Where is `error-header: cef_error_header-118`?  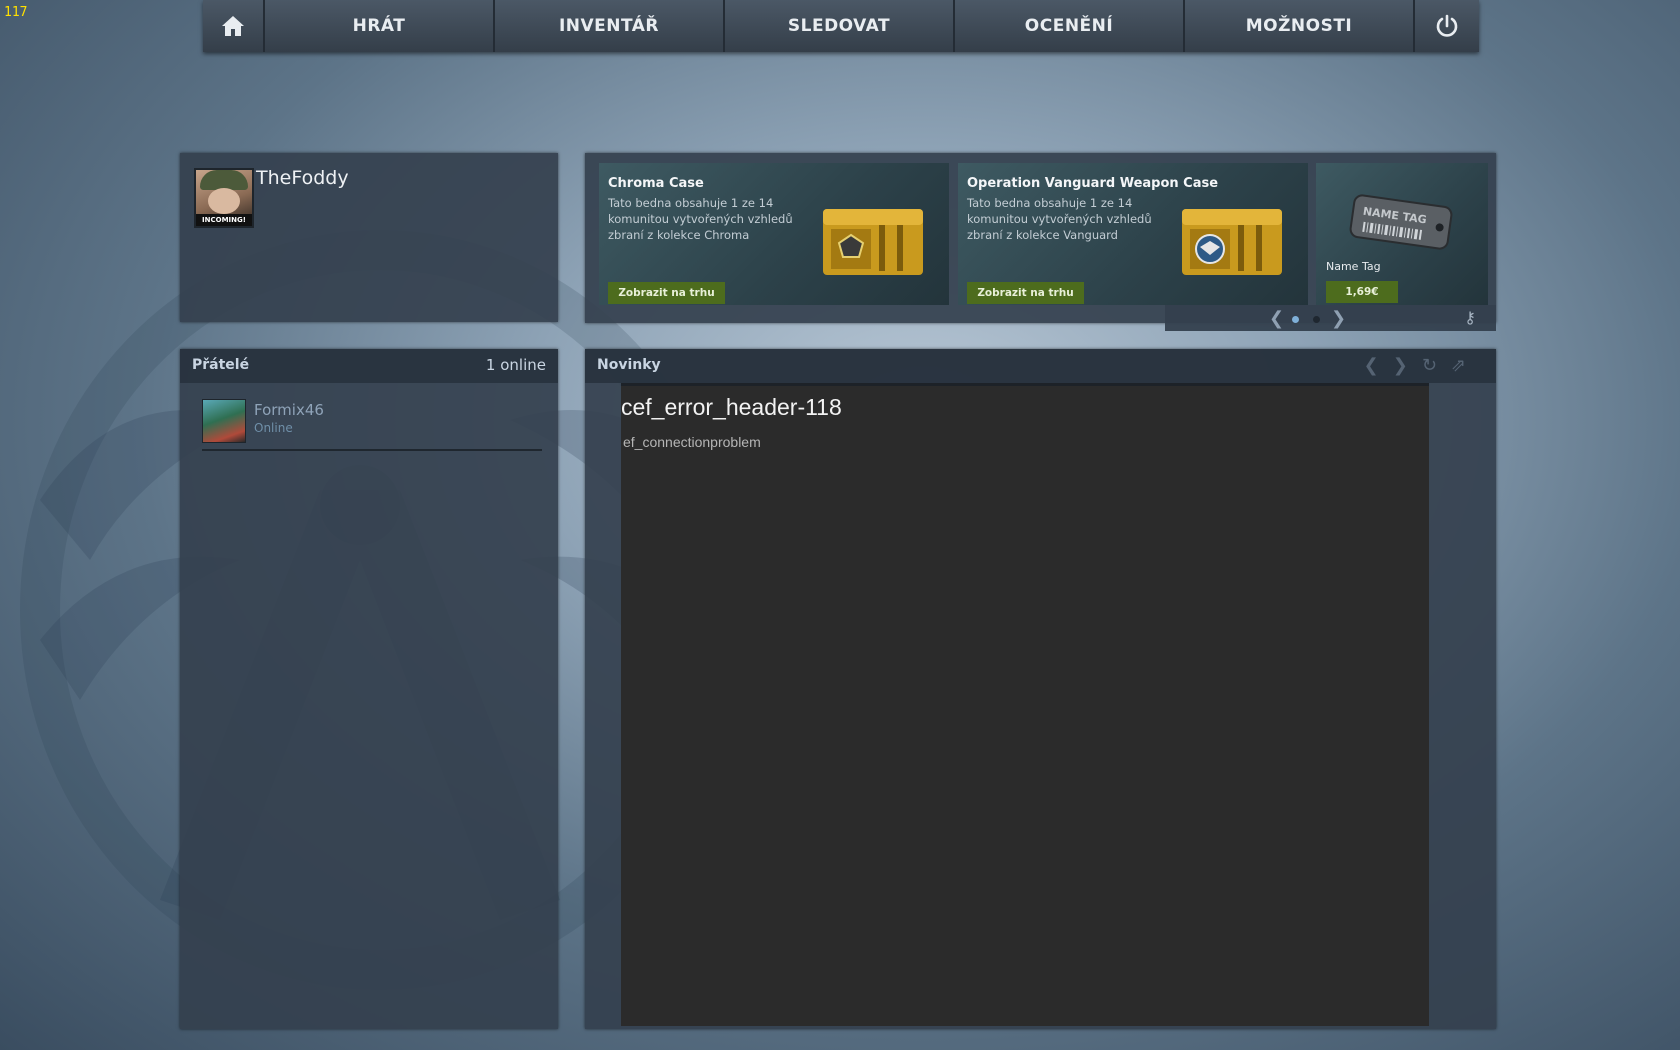 error-header: cef_error_header-118 is located at coordinates (731, 407).